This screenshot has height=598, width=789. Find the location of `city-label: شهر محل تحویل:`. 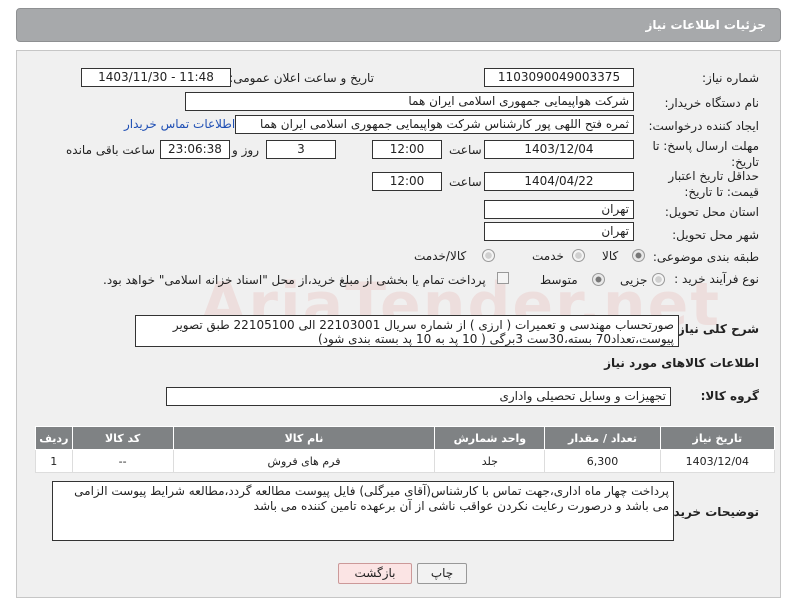

city-label: شهر محل تحویل: is located at coordinates (715, 235).